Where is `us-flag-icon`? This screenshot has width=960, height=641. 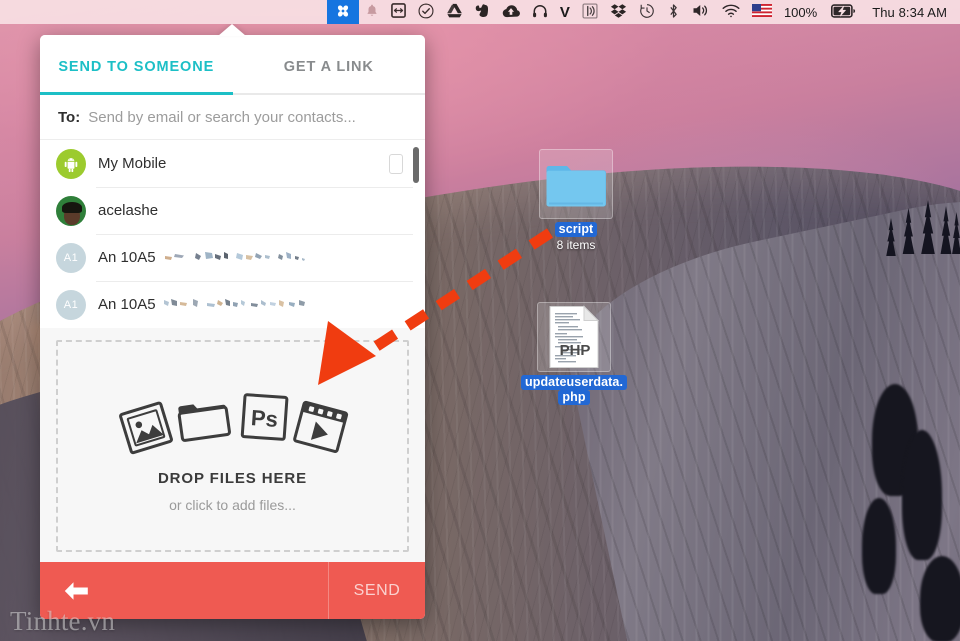
us-flag-icon is located at coordinates (761, 12).